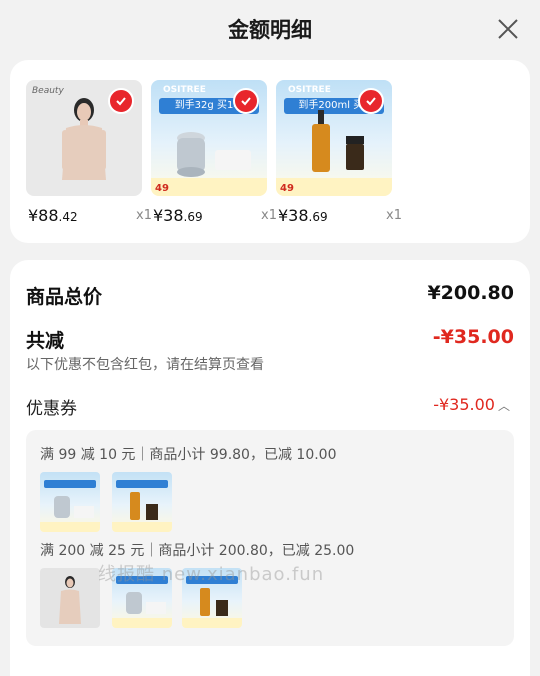 The height and width of the screenshot is (676, 540). I want to click on header: 金额明细, so click(270, 29).